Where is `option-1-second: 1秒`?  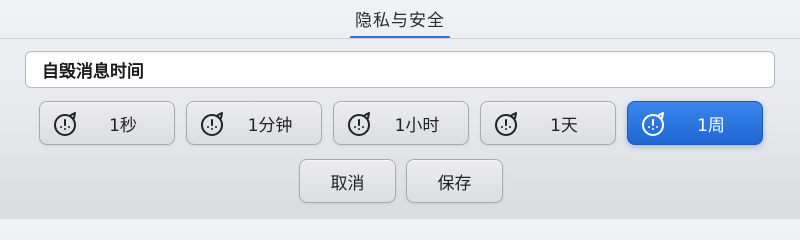
option-1-second: 1秒 is located at coordinates (107, 123).